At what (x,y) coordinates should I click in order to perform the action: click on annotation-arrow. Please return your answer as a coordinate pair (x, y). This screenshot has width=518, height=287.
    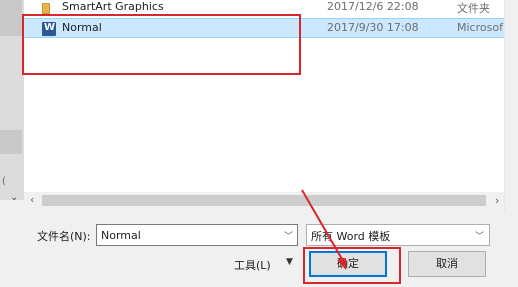
    Looking at the image, I should click on (324, 229).